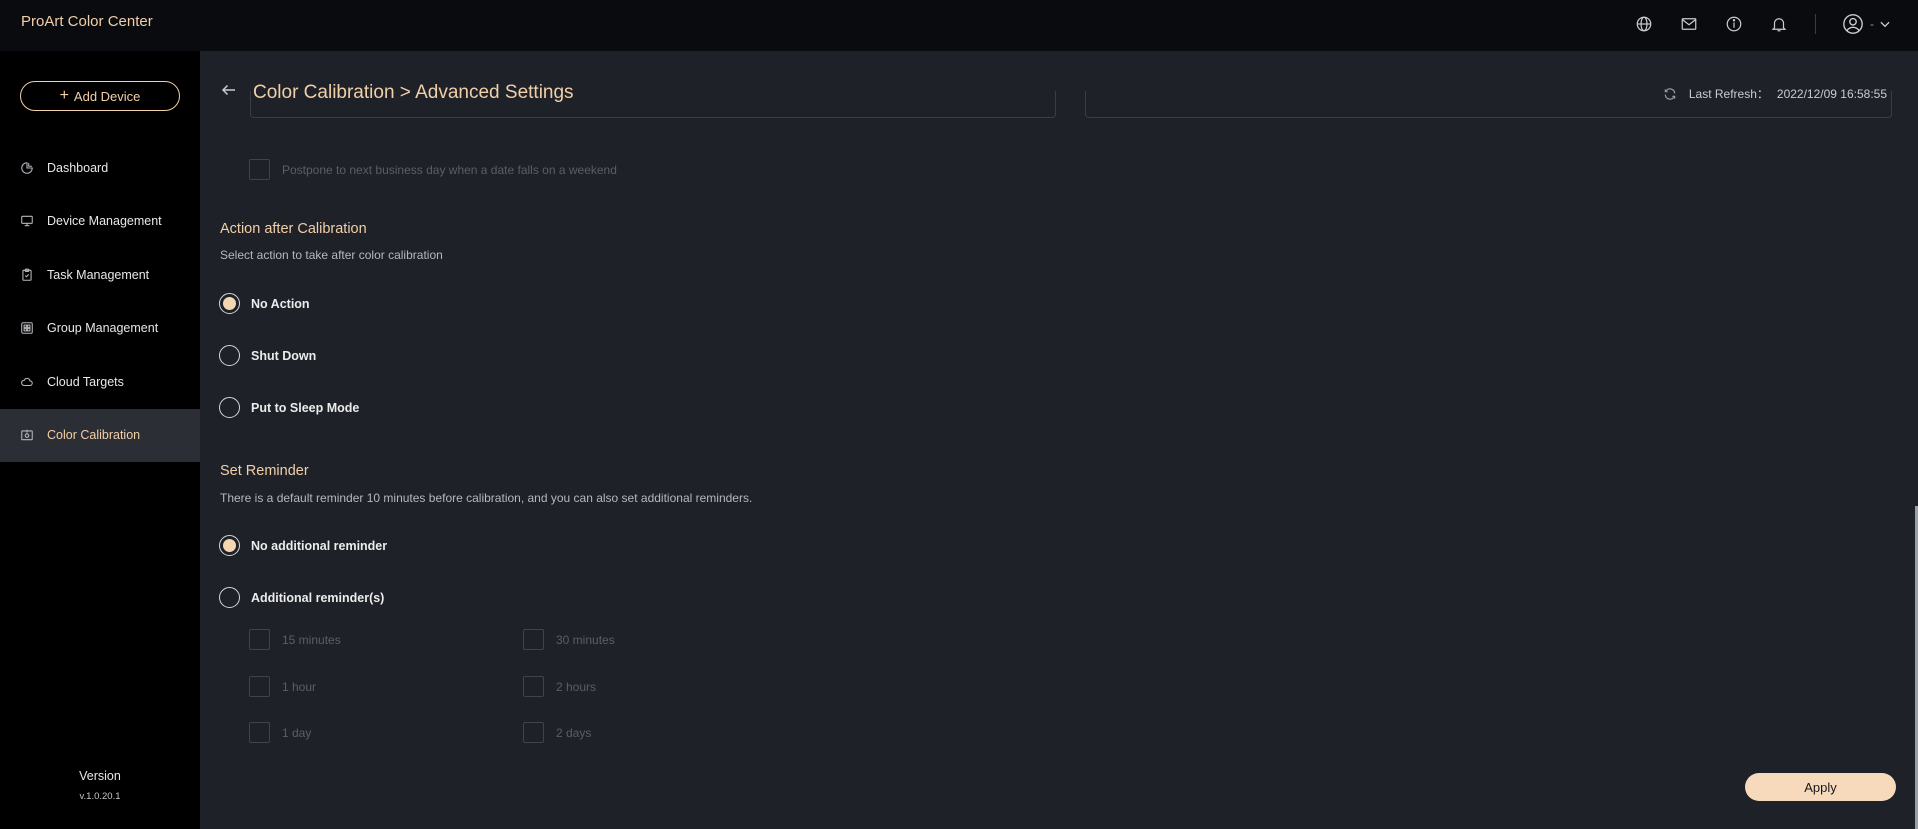 This screenshot has width=1918, height=829. What do you see at coordinates (299, 686) in the screenshot?
I see `reminder-label: 1 hour` at bounding box center [299, 686].